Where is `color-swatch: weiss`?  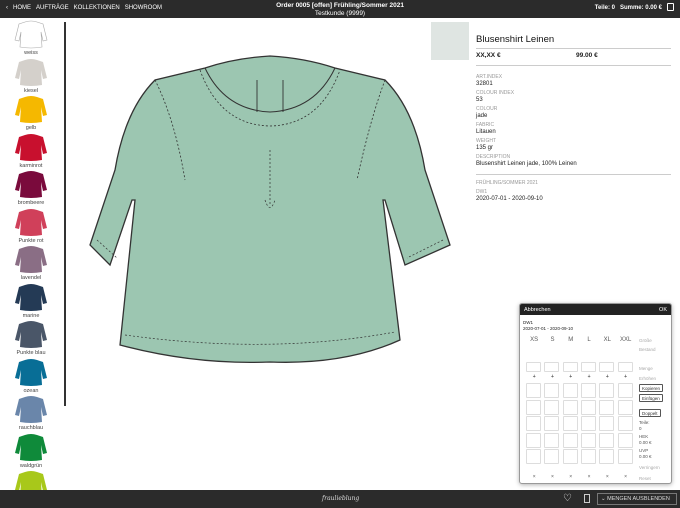 color-swatch: weiss is located at coordinates (31, 39).